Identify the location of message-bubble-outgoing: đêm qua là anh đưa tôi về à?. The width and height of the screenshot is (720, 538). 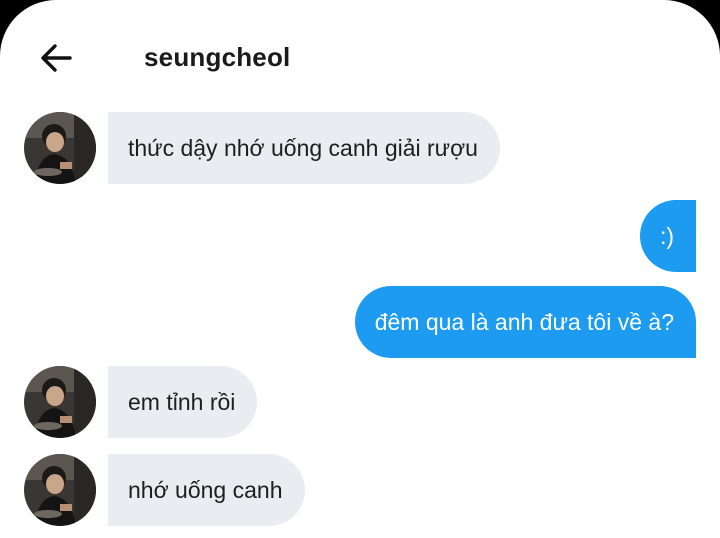
(525, 322).